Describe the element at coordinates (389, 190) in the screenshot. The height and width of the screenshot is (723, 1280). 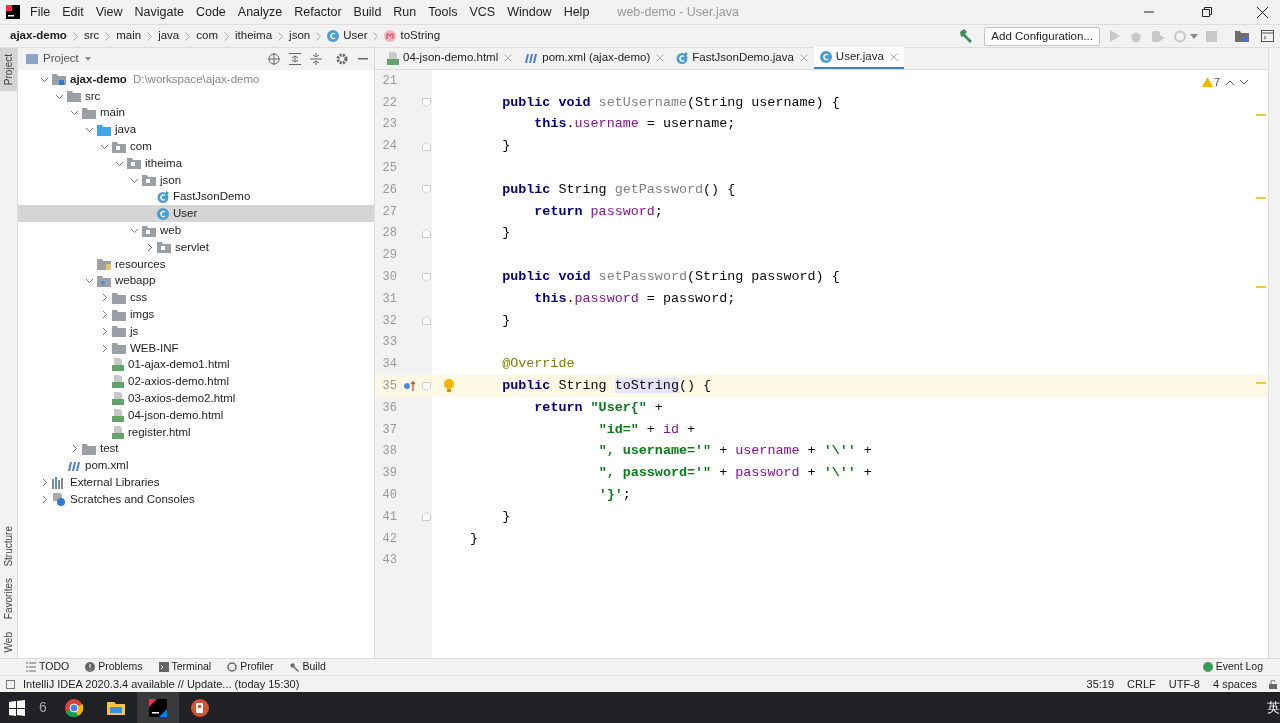
I see `line-number: 26` at that location.